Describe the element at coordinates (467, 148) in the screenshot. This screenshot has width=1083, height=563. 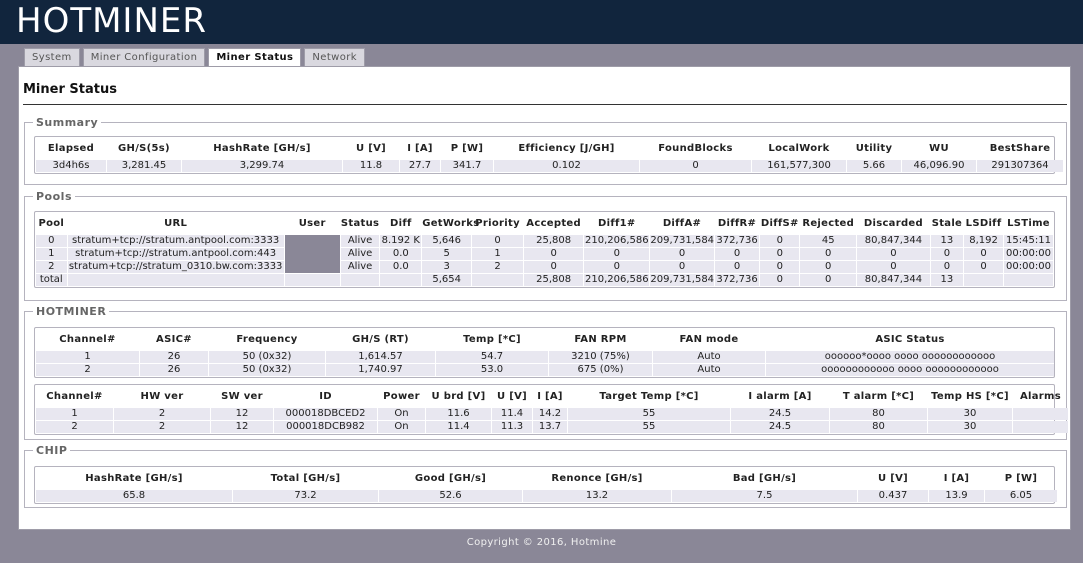
I see `column-header: P [W]` at that location.